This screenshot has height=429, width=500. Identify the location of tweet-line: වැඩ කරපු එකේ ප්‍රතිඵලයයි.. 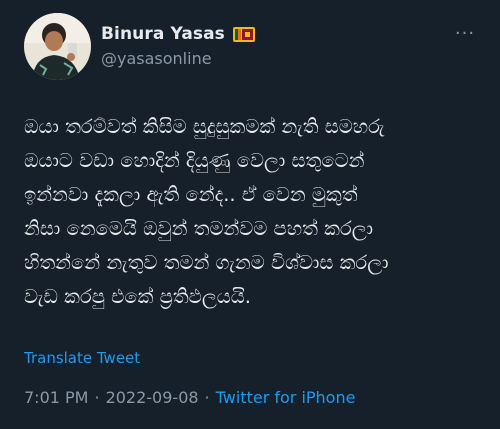
(137, 296).